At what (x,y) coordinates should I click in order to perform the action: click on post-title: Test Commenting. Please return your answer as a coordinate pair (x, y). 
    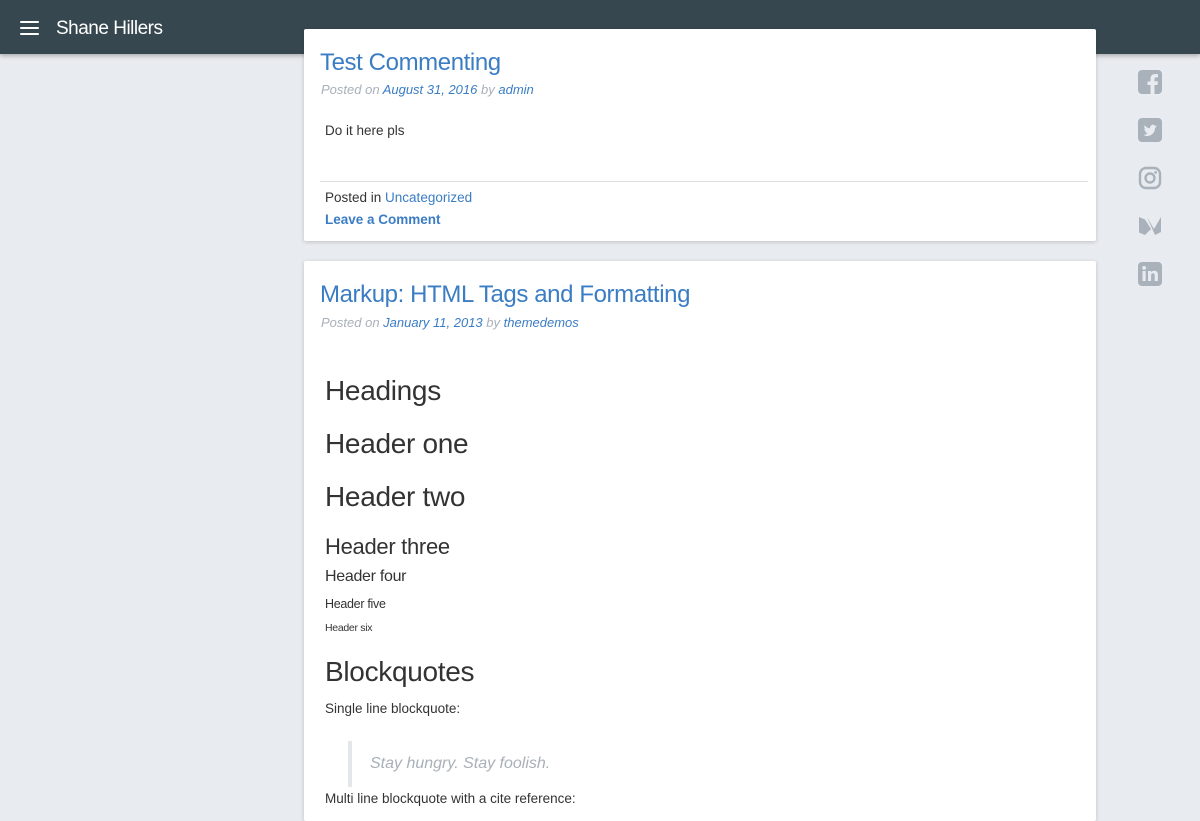
    Looking at the image, I should click on (410, 63).